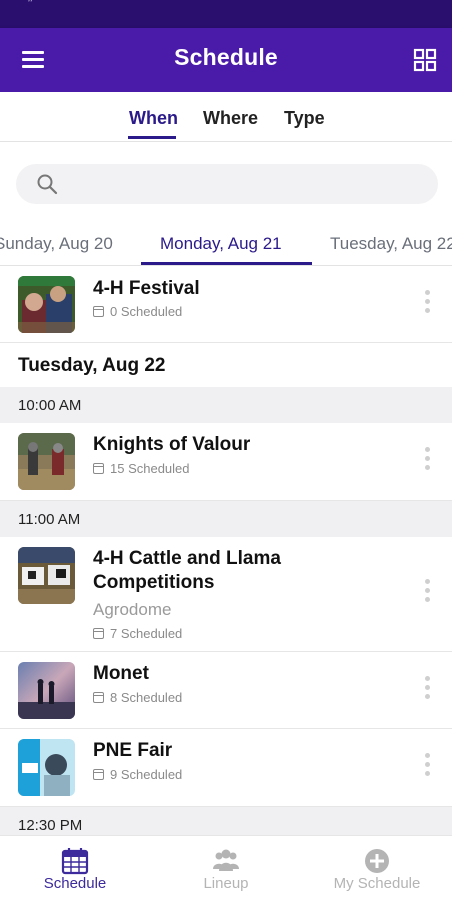  I want to click on event-row-monet: Monet 8 Scheduled, so click(226, 690).